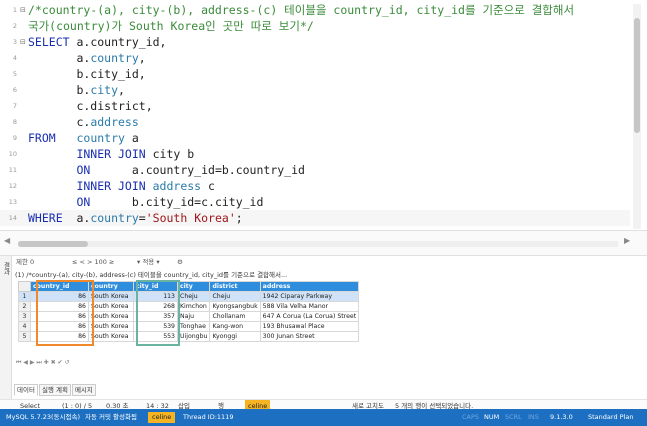  I want to click on results-side-label: 결과, so click(6, 268).